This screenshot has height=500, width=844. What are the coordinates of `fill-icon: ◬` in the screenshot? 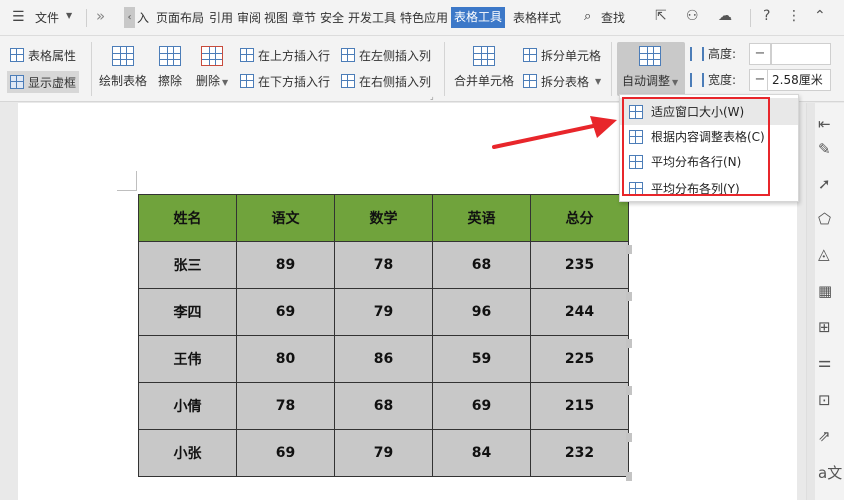 It's located at (824, 254).